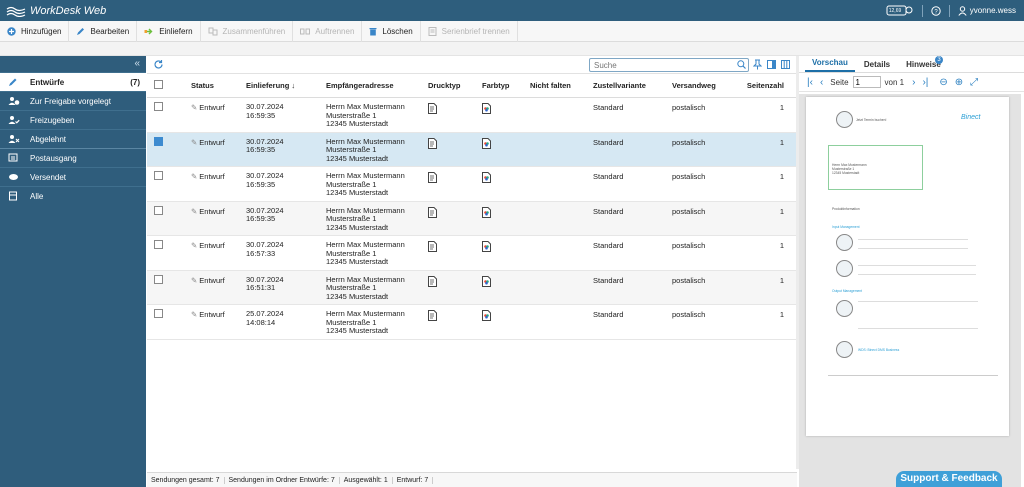 The height and width of the screenshot is (487, 1024). What do you see at coordinates (830, 65) in the screenshot?
I see `tab-preview: Vorschau` at bounding box center [830, 65].